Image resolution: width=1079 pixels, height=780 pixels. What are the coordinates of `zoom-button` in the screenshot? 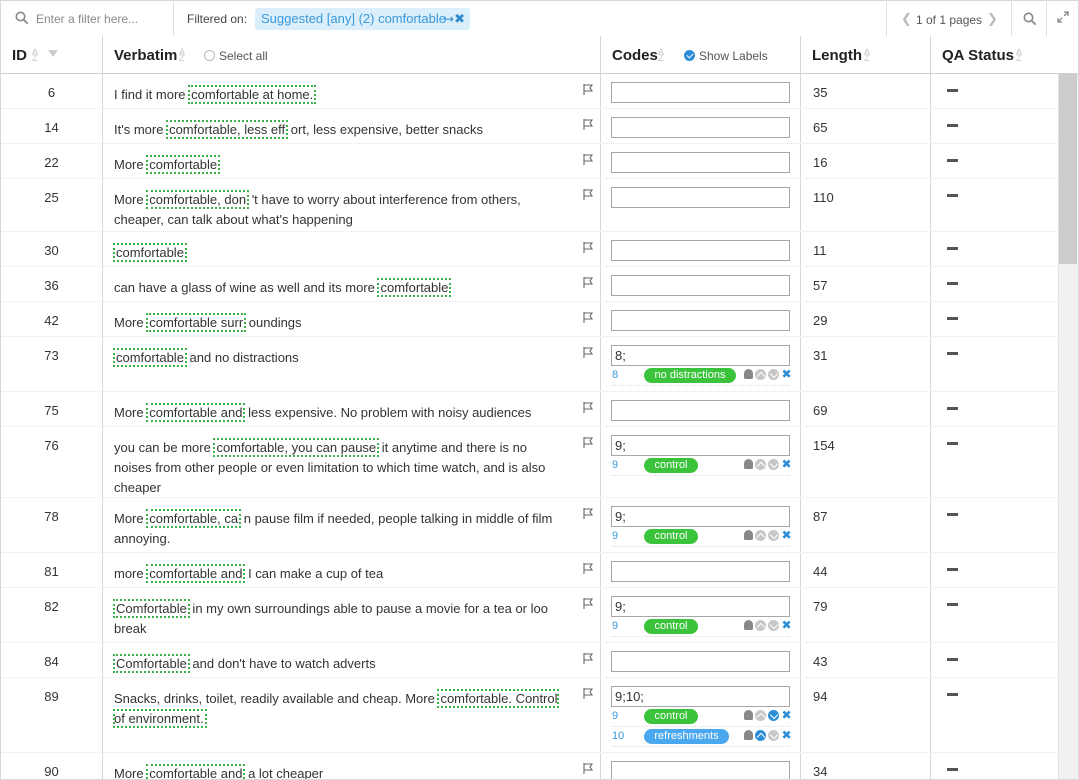 It's located at (1030, 19).